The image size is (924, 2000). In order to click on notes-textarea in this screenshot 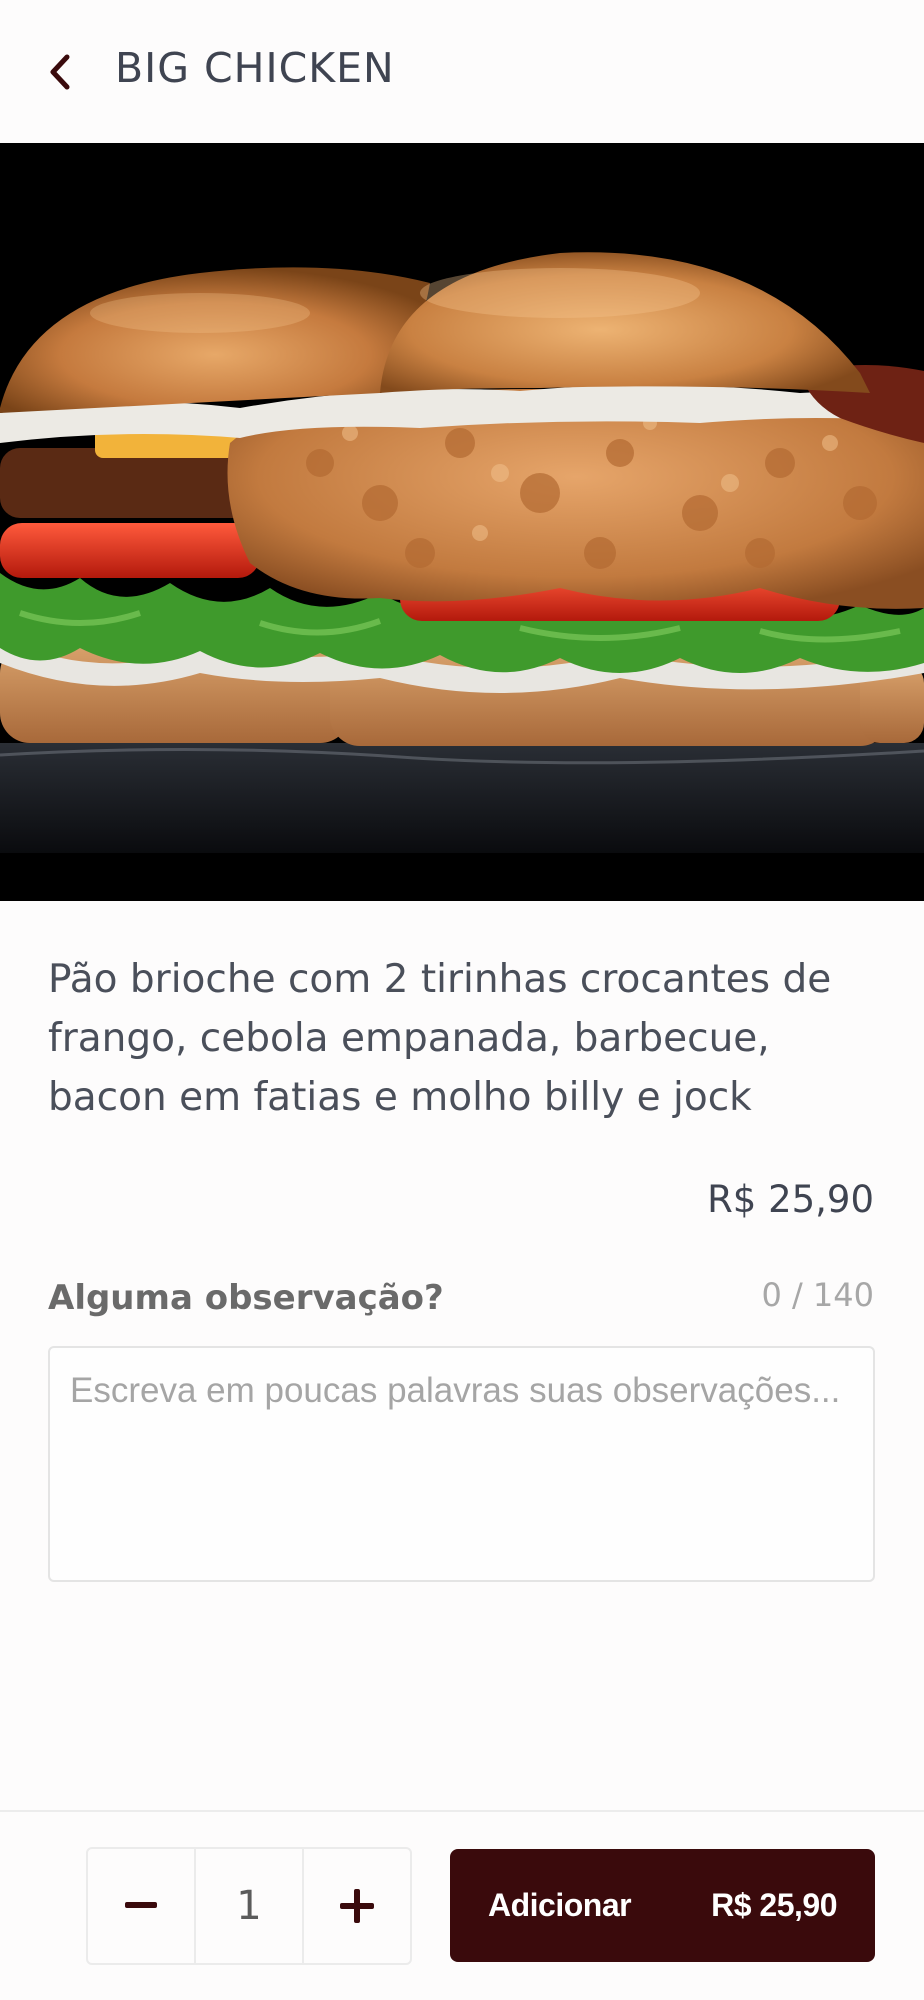, I will do `click(461, 1464)`.